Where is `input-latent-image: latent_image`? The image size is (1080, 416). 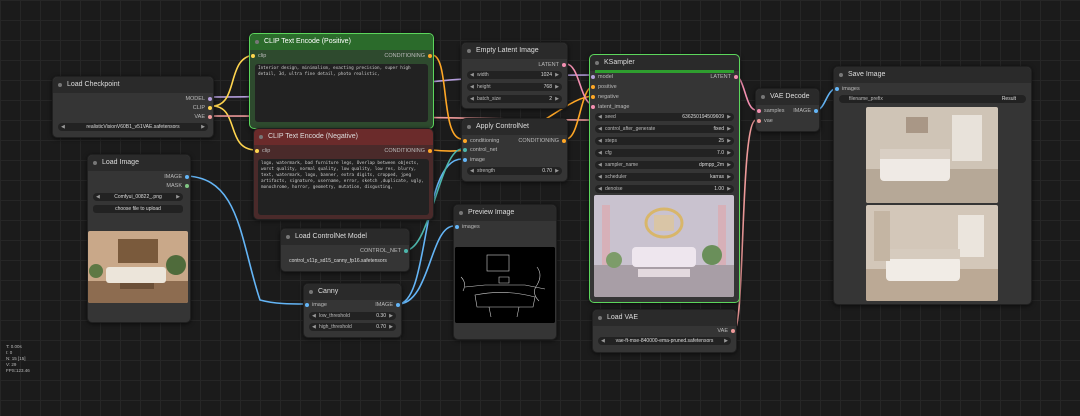 input-latent-image: latent_image is located at coordinates (610, 107).